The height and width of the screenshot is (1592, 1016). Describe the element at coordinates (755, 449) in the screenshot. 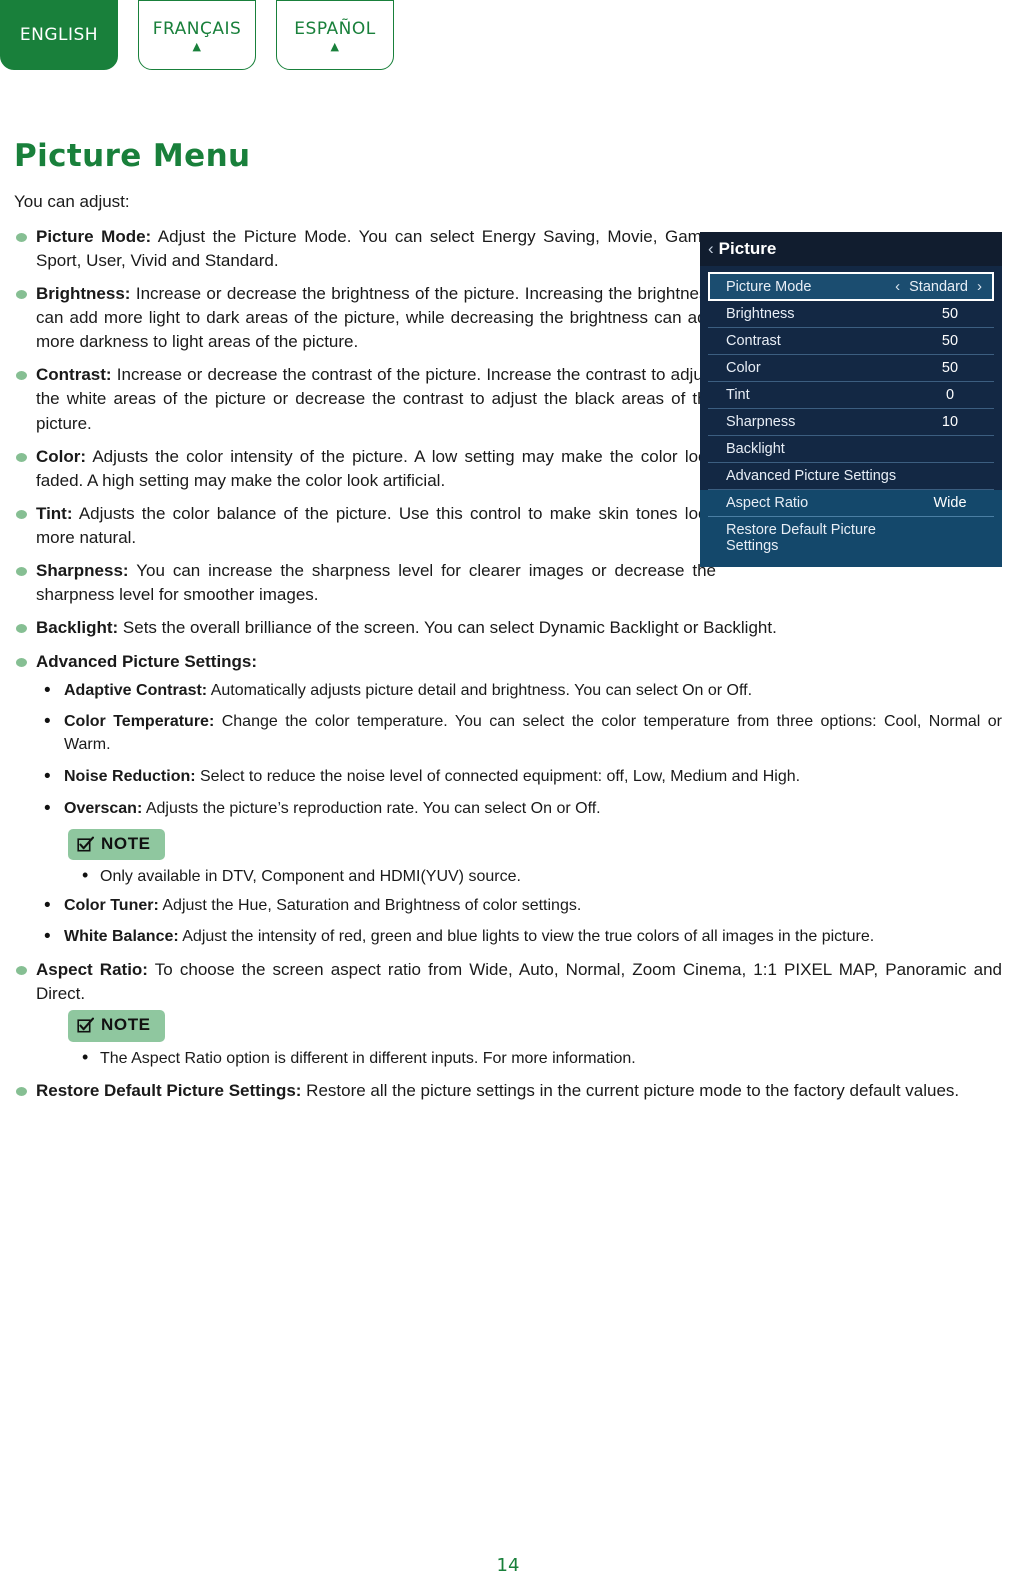

I see `osd-row-label: Backlight` at that location.